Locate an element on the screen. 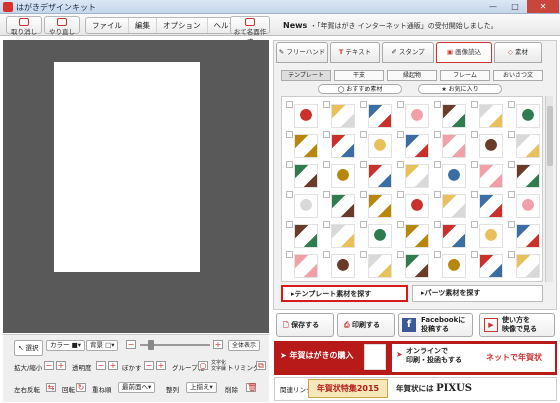 The image size is (560, 403). buy-link: ➤ 年賀はがきの購入 is located at coordinates (317, 355).